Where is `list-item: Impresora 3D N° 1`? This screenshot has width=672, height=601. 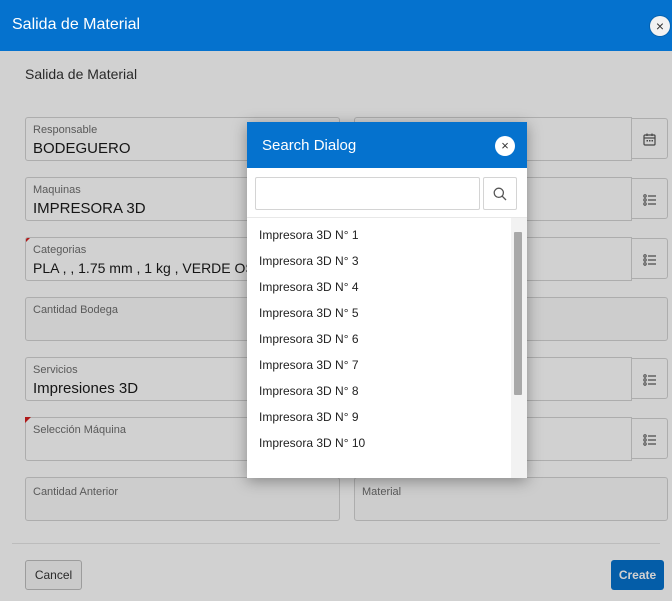 list-item: Impresora 3D N° 1 is located at coordinates (309, 235).